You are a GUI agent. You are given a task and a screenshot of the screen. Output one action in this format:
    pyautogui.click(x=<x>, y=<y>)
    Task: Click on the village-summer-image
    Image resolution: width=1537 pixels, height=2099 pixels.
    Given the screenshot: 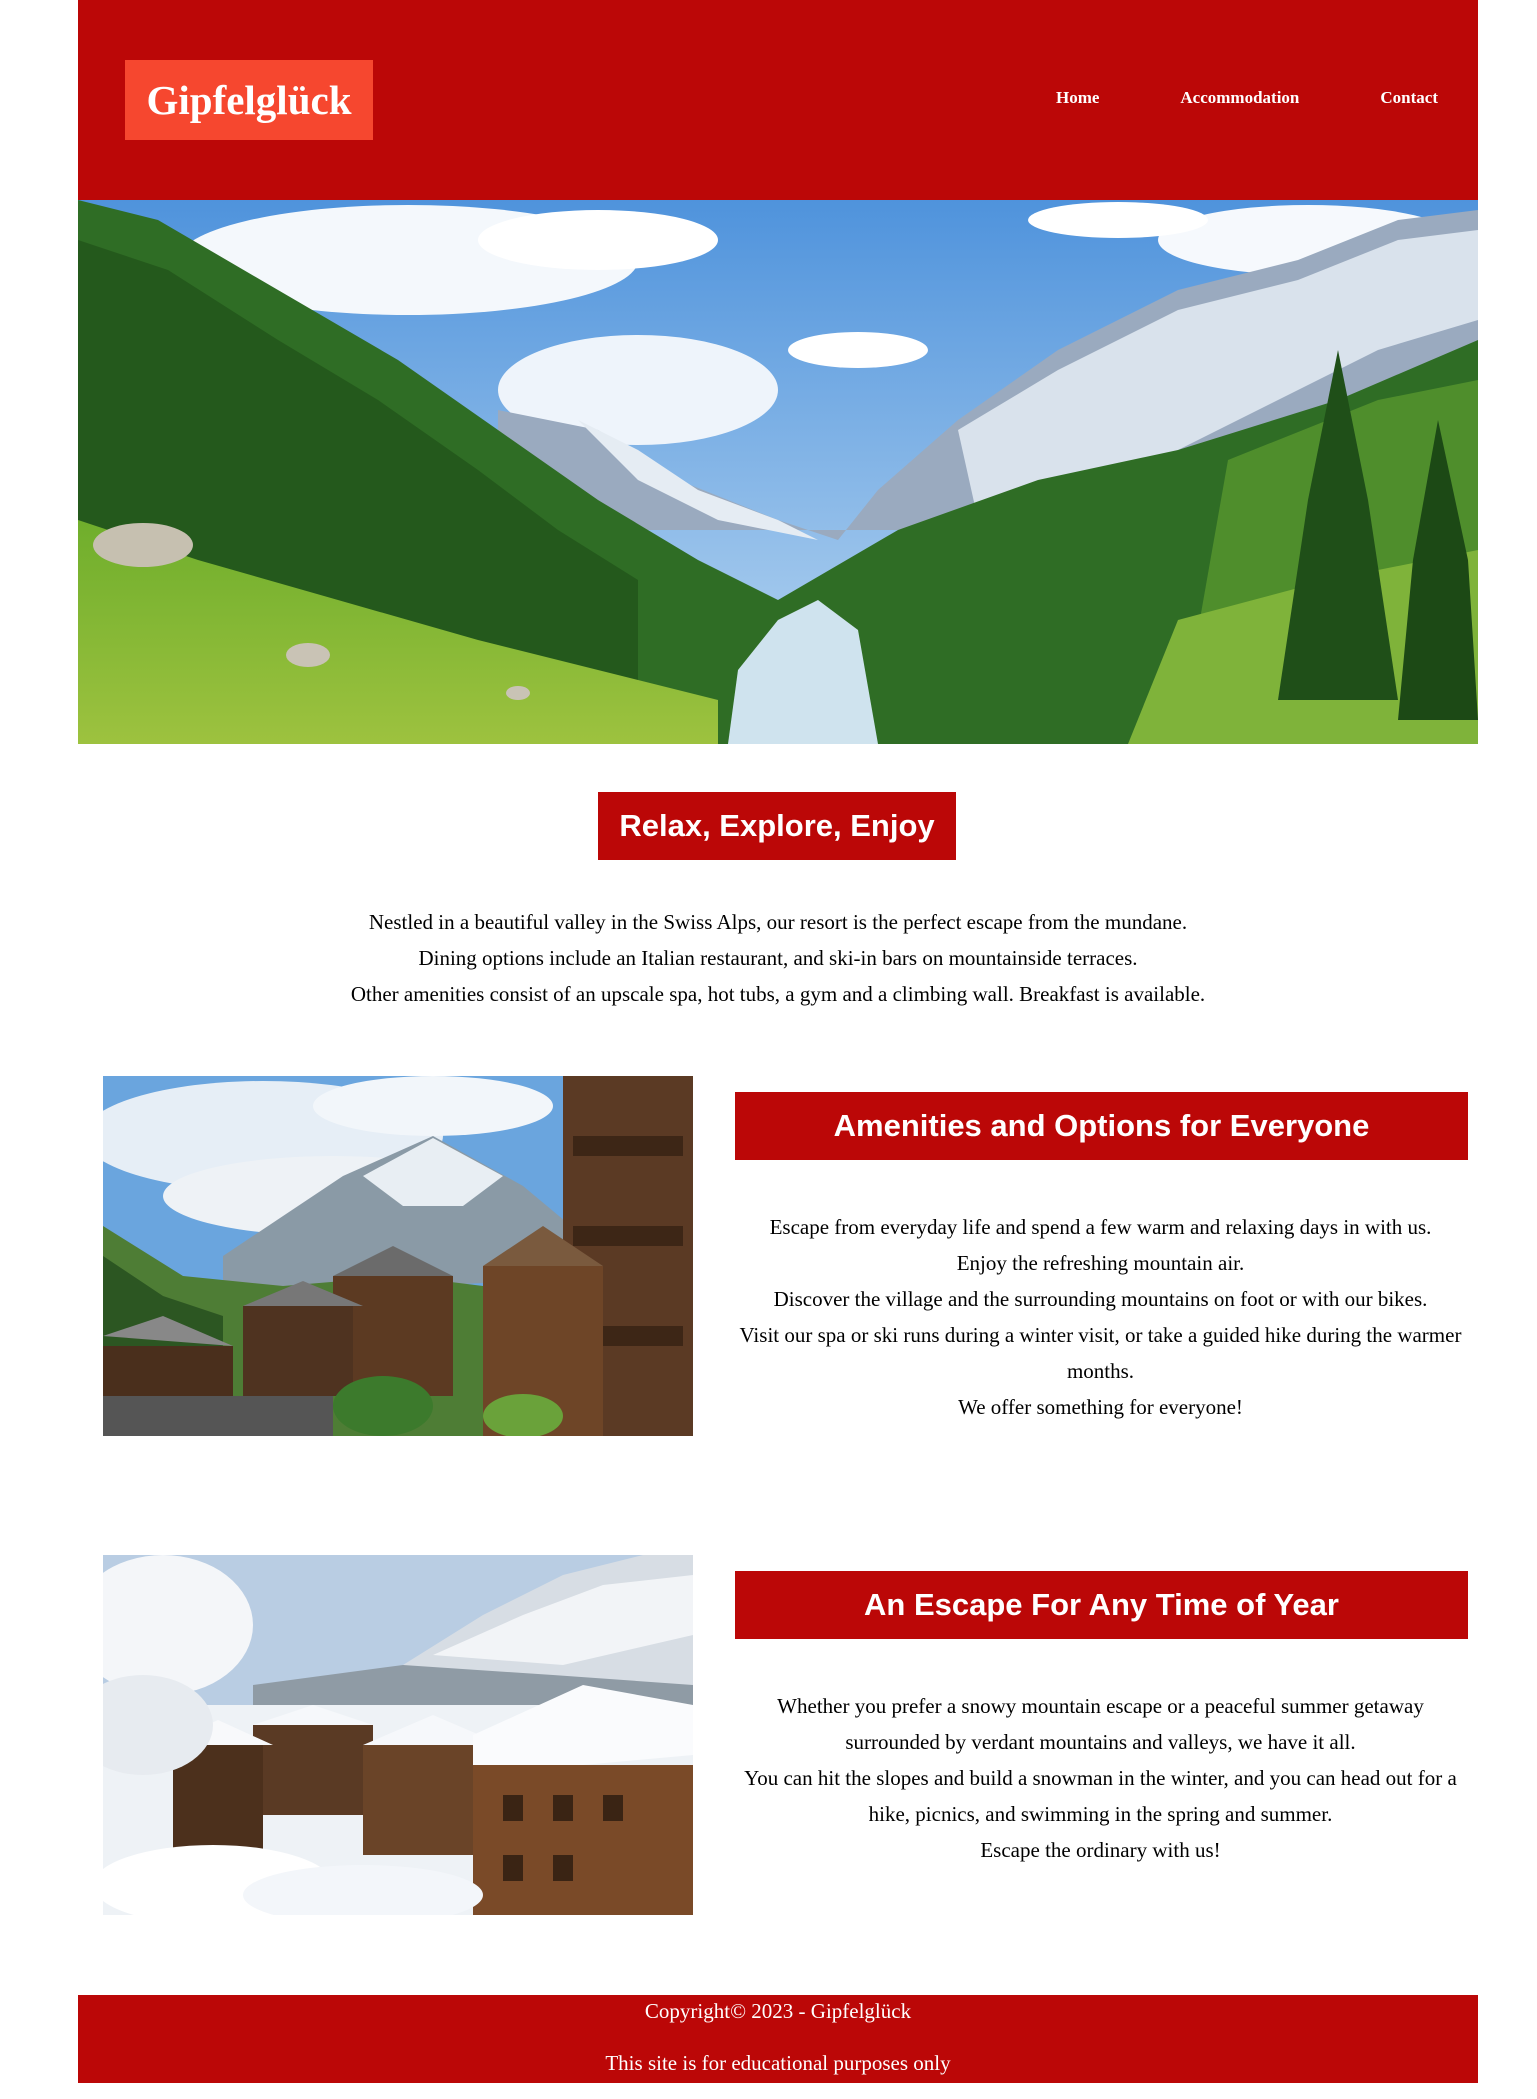 What is the action you would take?
    pyautogui.click(x=398, y=1256)
    